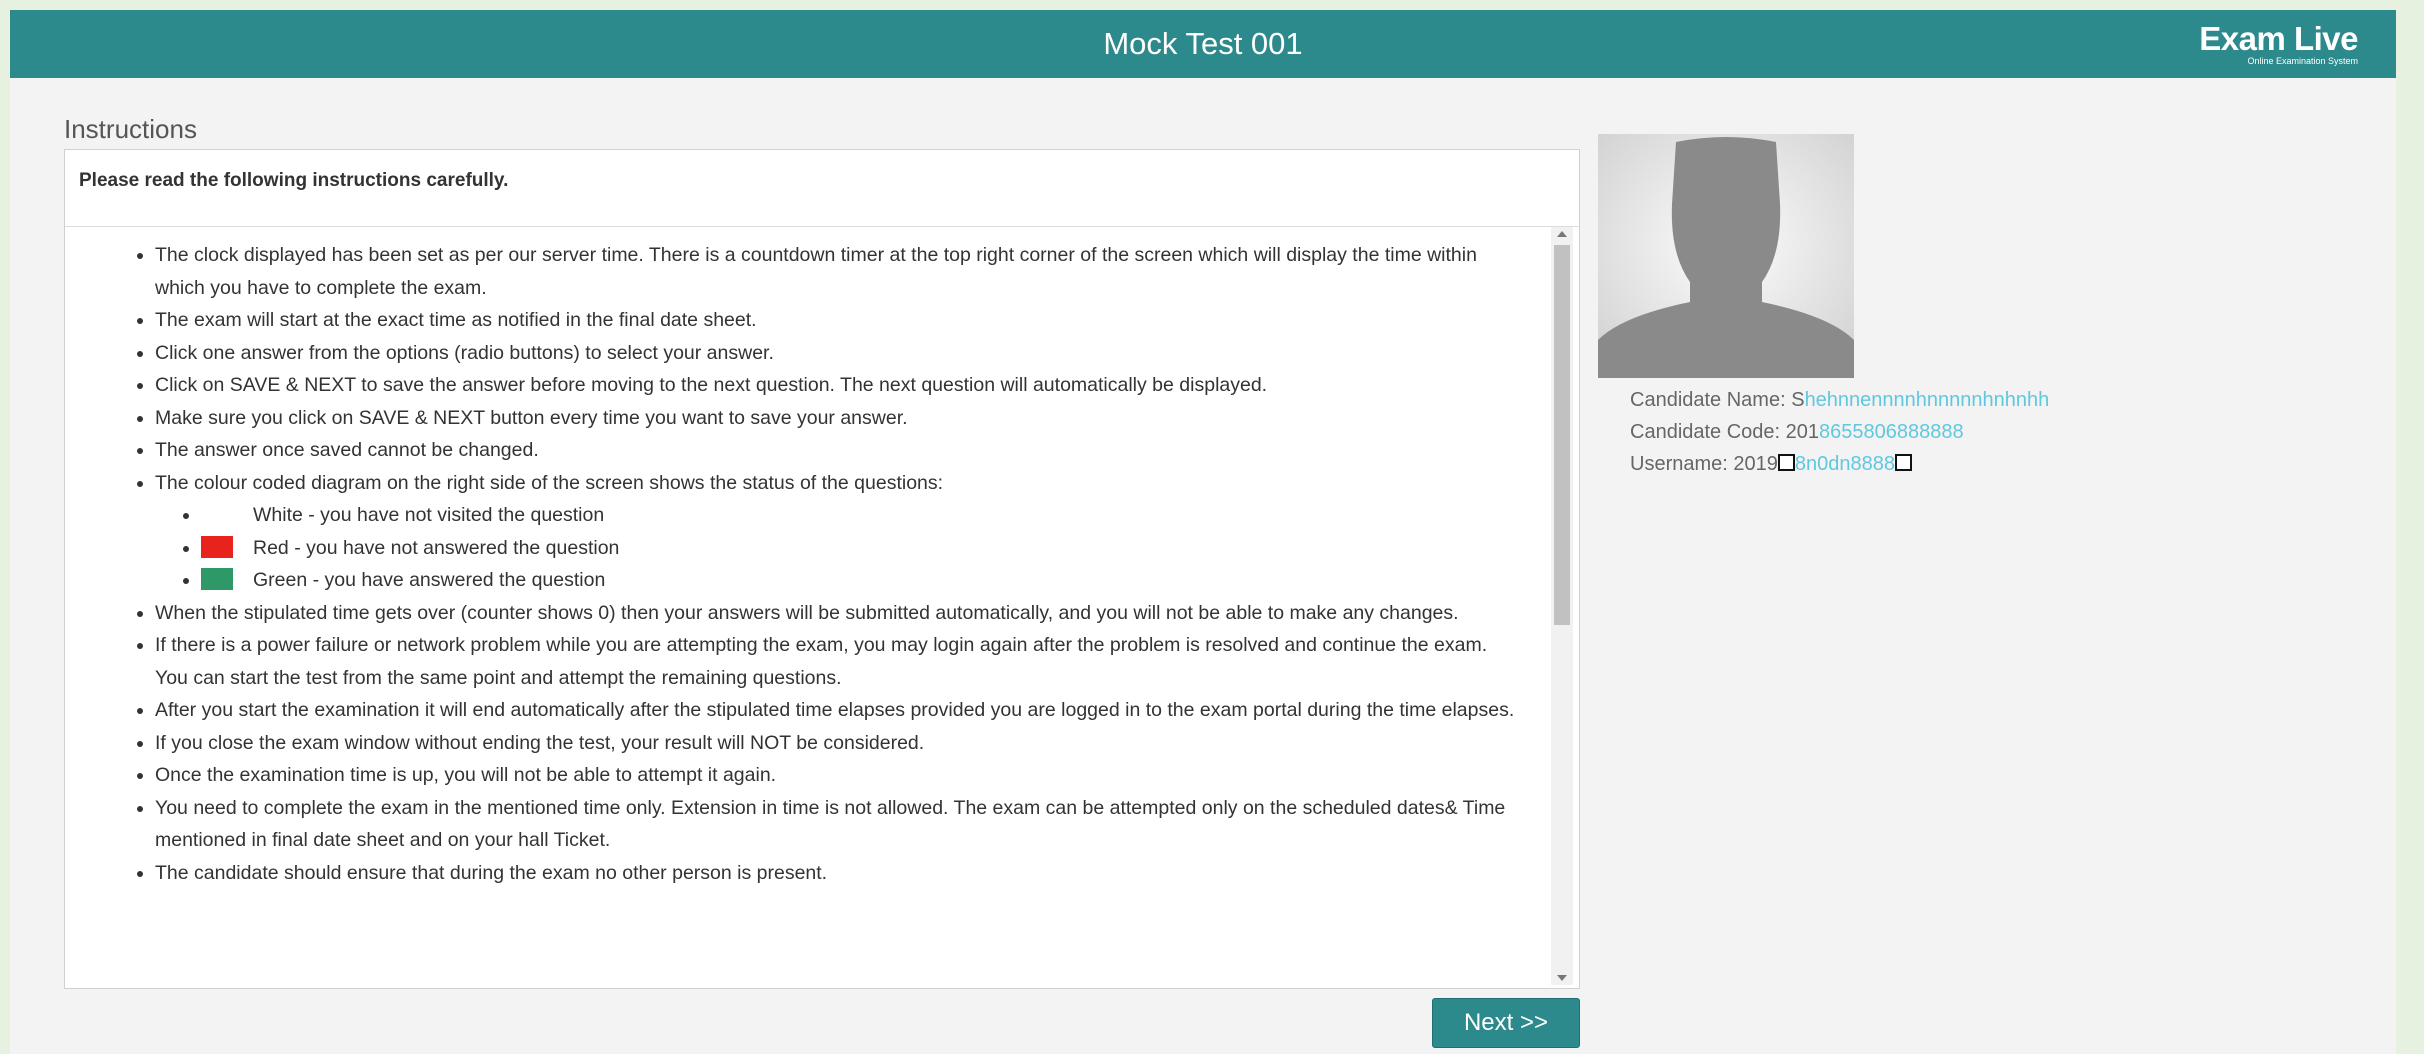  Describe the element at coordinates (1755, 464) in the screenshot. I see `username-value: 2019` at that location.